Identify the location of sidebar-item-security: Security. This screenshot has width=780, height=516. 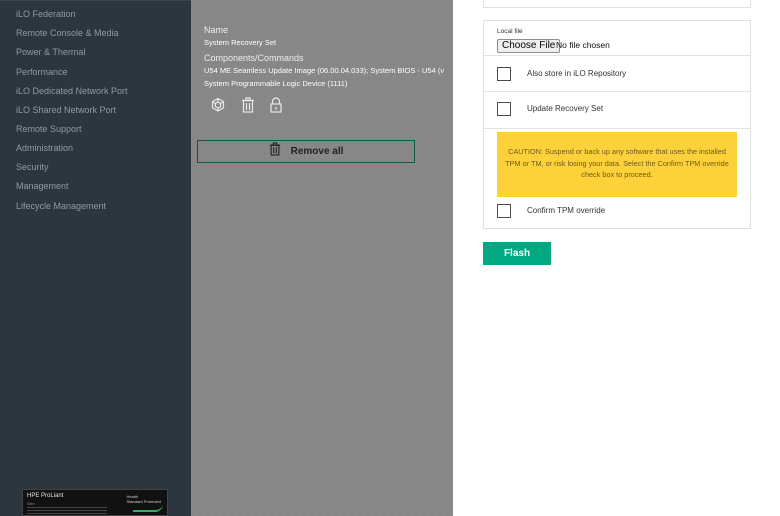
(32, 167).